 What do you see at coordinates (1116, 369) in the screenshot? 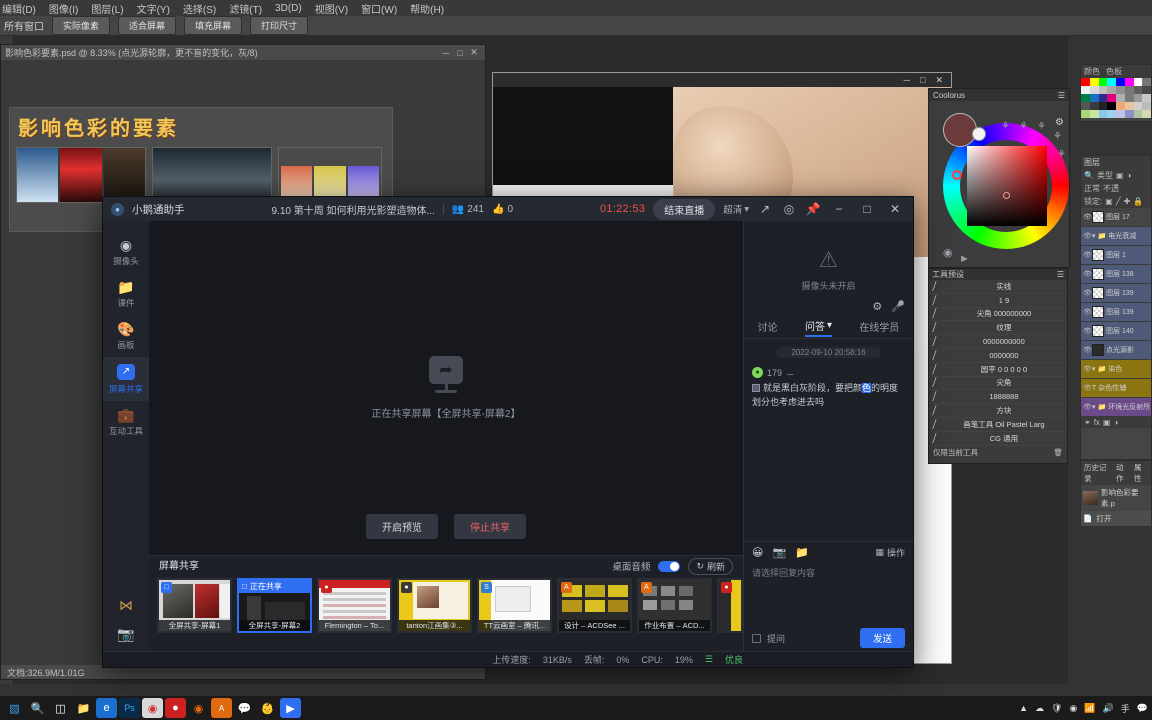
I see `layer-row: 👁 ▾ 📁 染色` at bounding box center [1116, 369].